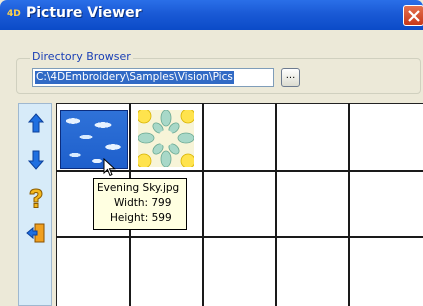  What do you see at coordinates (141, 218) in the screenshot?
I see `tooltip-height: Height: 599` at bounding box center [141, 218].